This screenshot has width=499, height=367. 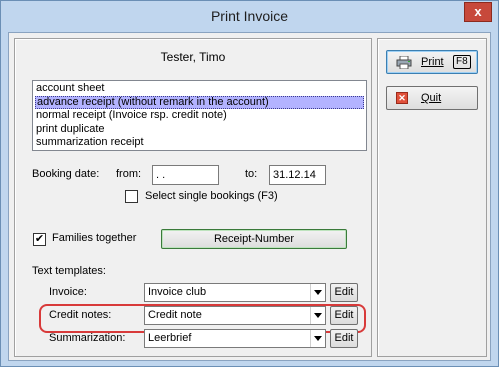 I want to click on quit-button-label: Quit, so click(x=431, y=98).